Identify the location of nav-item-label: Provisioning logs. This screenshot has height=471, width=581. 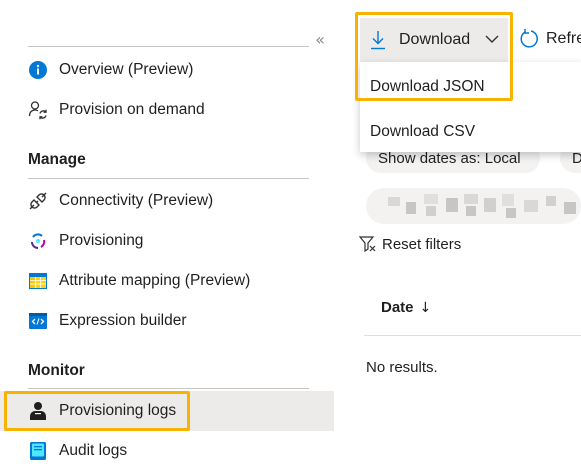
(118, 410).